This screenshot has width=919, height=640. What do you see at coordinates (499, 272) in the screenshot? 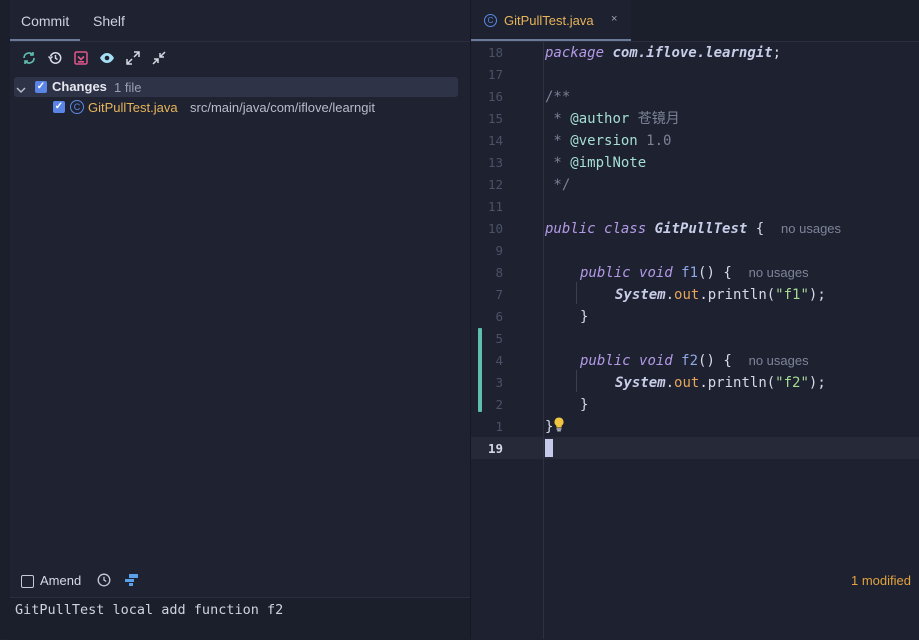
I see `line-number: 8` at bounding box center [499, 272].